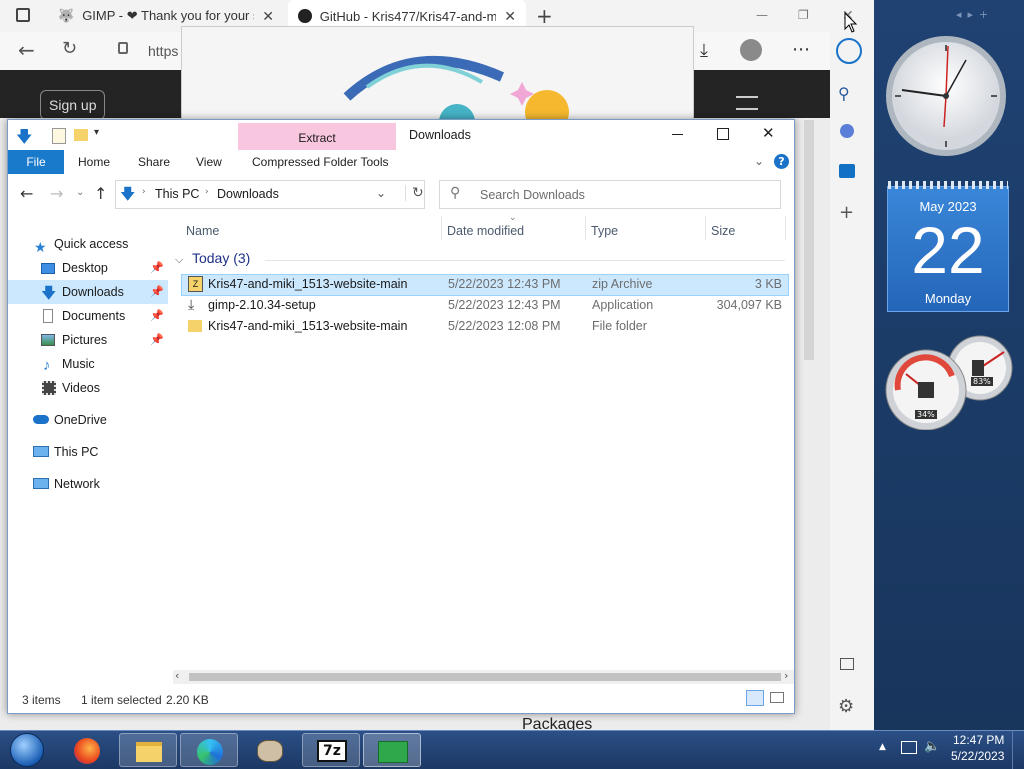 The width and height of the screenshot is (1024, 769). What do you see at coordinates (331, 750) in the screenshot?
I see `7zip-icon: 7z` at bounding box center [331, 750].